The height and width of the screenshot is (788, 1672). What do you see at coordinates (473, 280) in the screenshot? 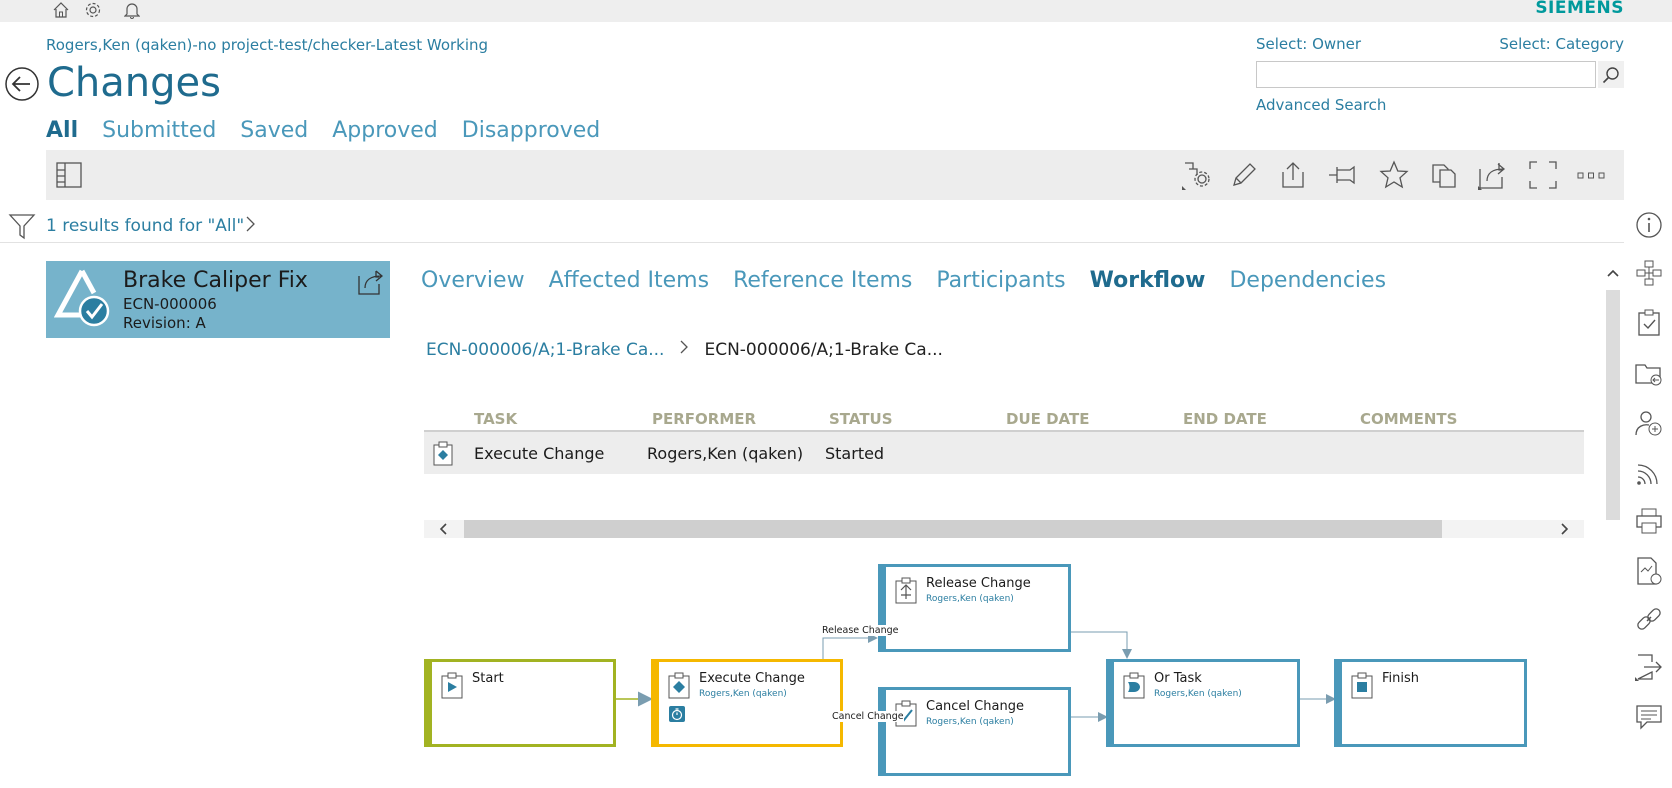
I see `tab-overview: Overview` at bounding box center [473, 280].